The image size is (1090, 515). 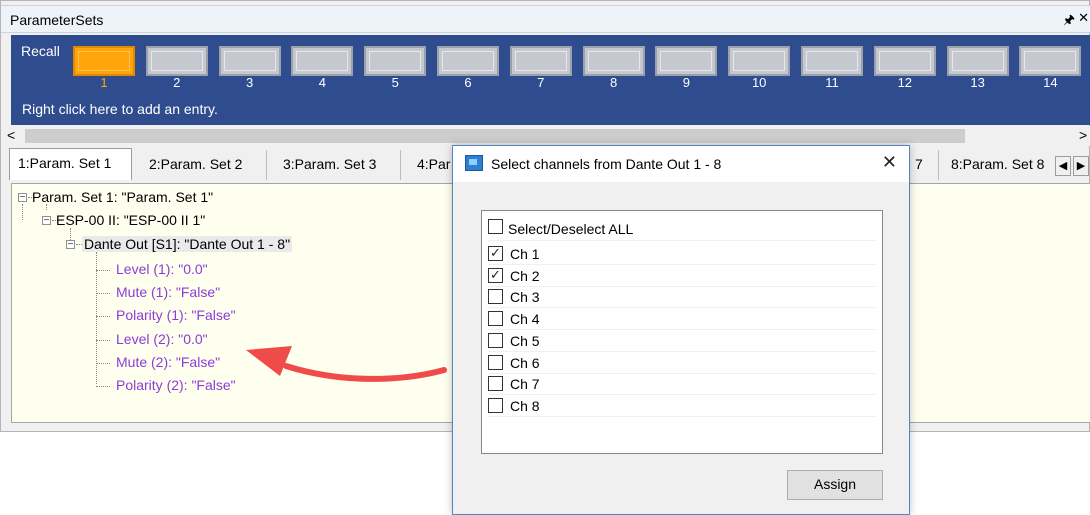 I want to click on dialog-titlebar: Select channels from Dante Out 1 - 8 ✕, so click(x=681, y=164).